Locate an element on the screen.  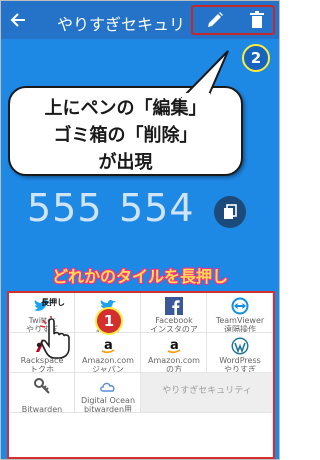
otp-code-part-1: 555 is located at coordinates (65, 208).